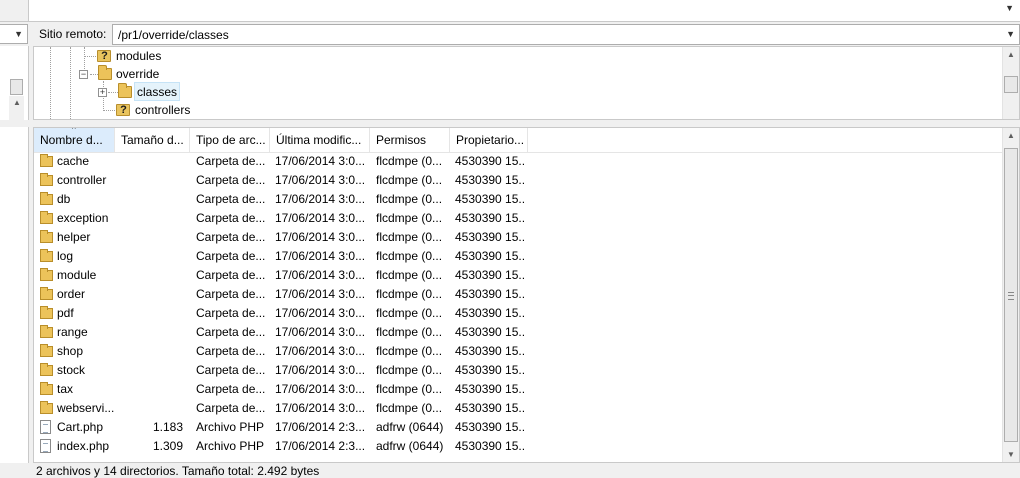 The width and height of the screenshot is (1020, 478). I want to click on tree-item-label: modules, so click(139, 56).